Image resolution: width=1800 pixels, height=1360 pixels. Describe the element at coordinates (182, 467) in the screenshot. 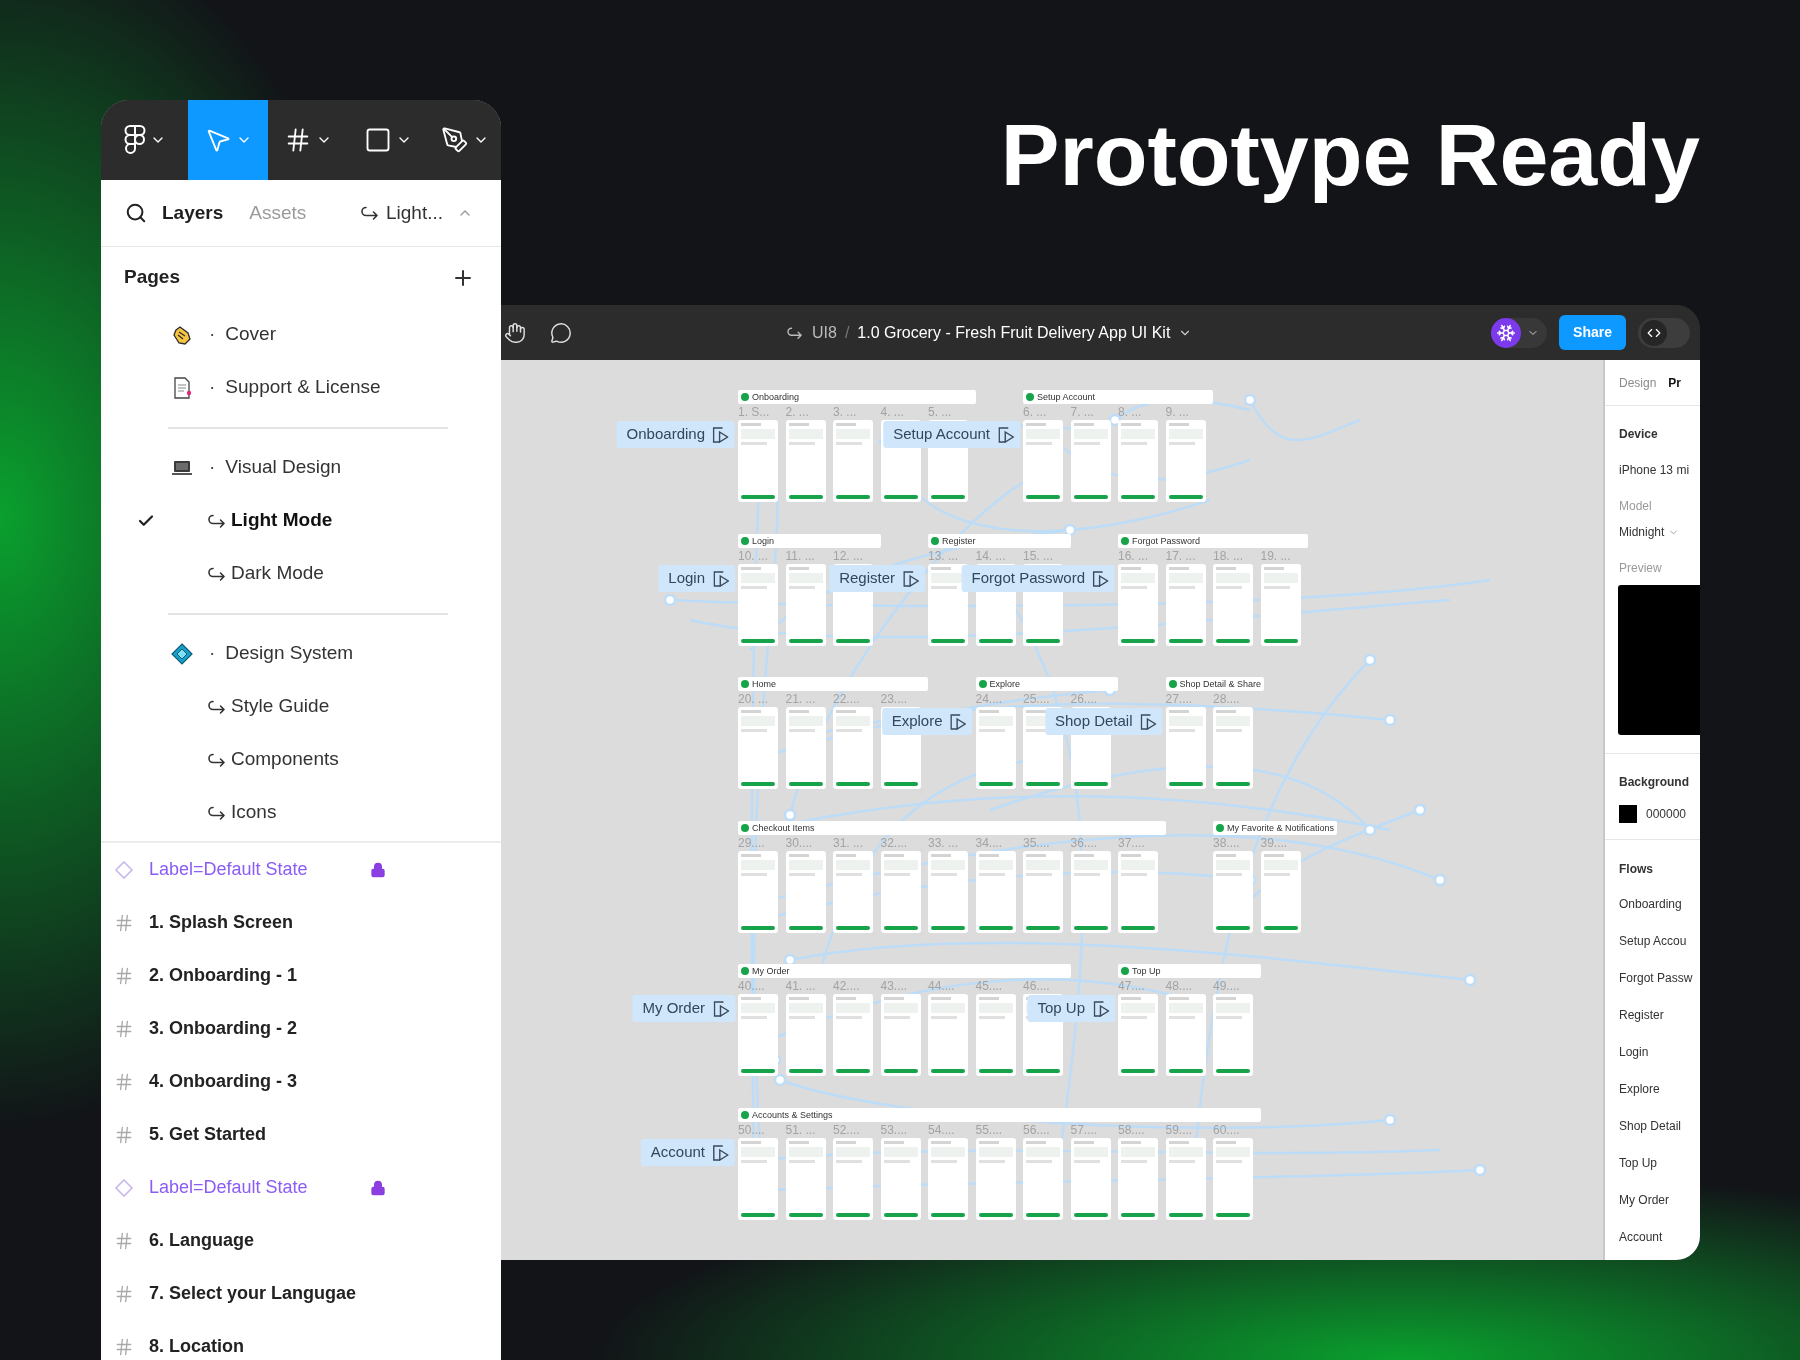

I see `laptop-icon` at that location.